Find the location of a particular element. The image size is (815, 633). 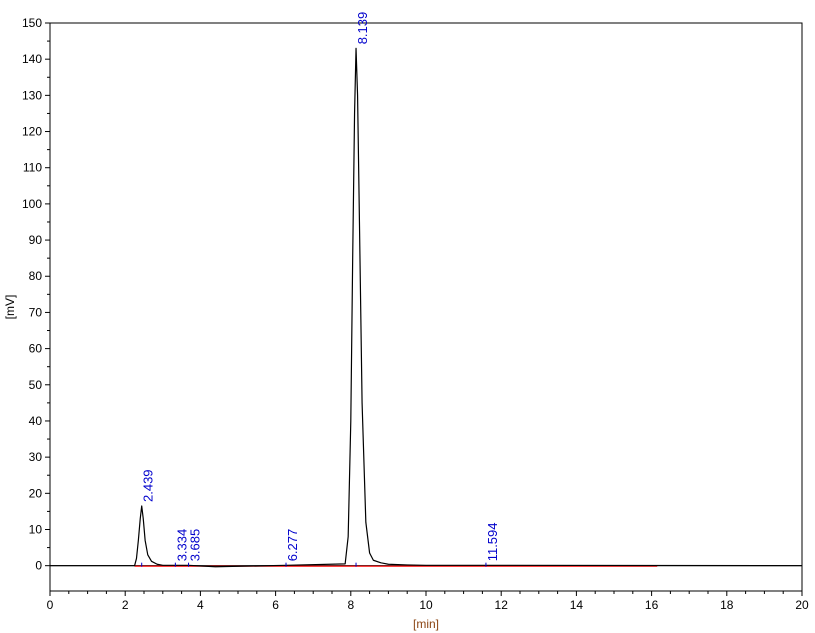

x-tick-label: 0 is located at coordinates (50, 605).